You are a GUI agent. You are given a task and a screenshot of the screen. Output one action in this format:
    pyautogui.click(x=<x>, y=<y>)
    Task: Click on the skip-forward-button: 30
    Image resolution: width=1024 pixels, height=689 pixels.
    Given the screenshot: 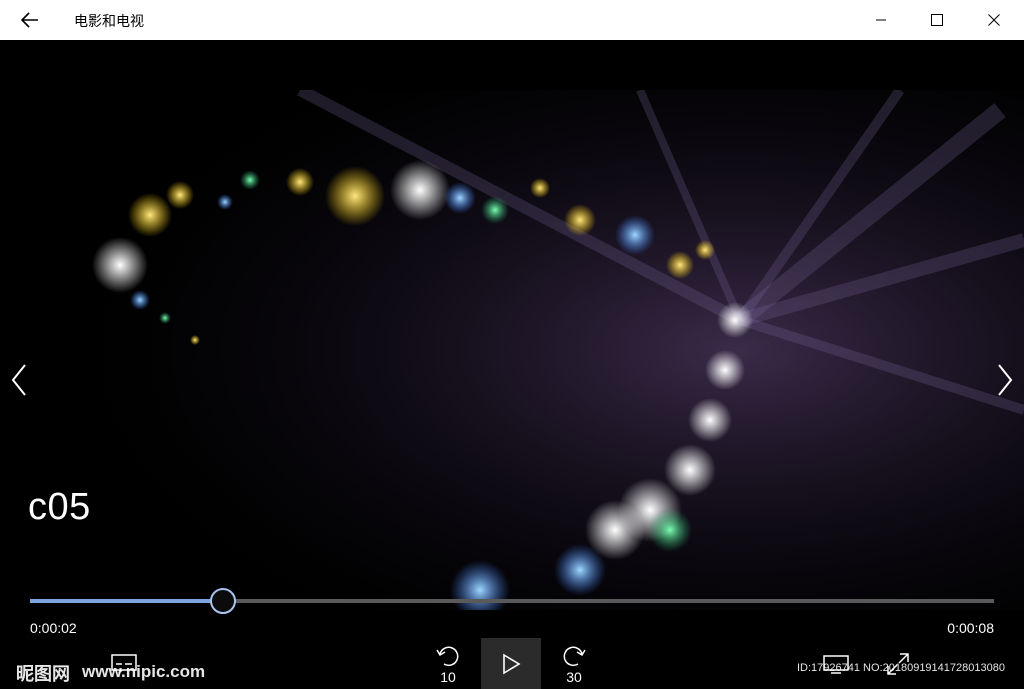 What is the action you would take?
    pyautogui.click(x=574, y=663)
    